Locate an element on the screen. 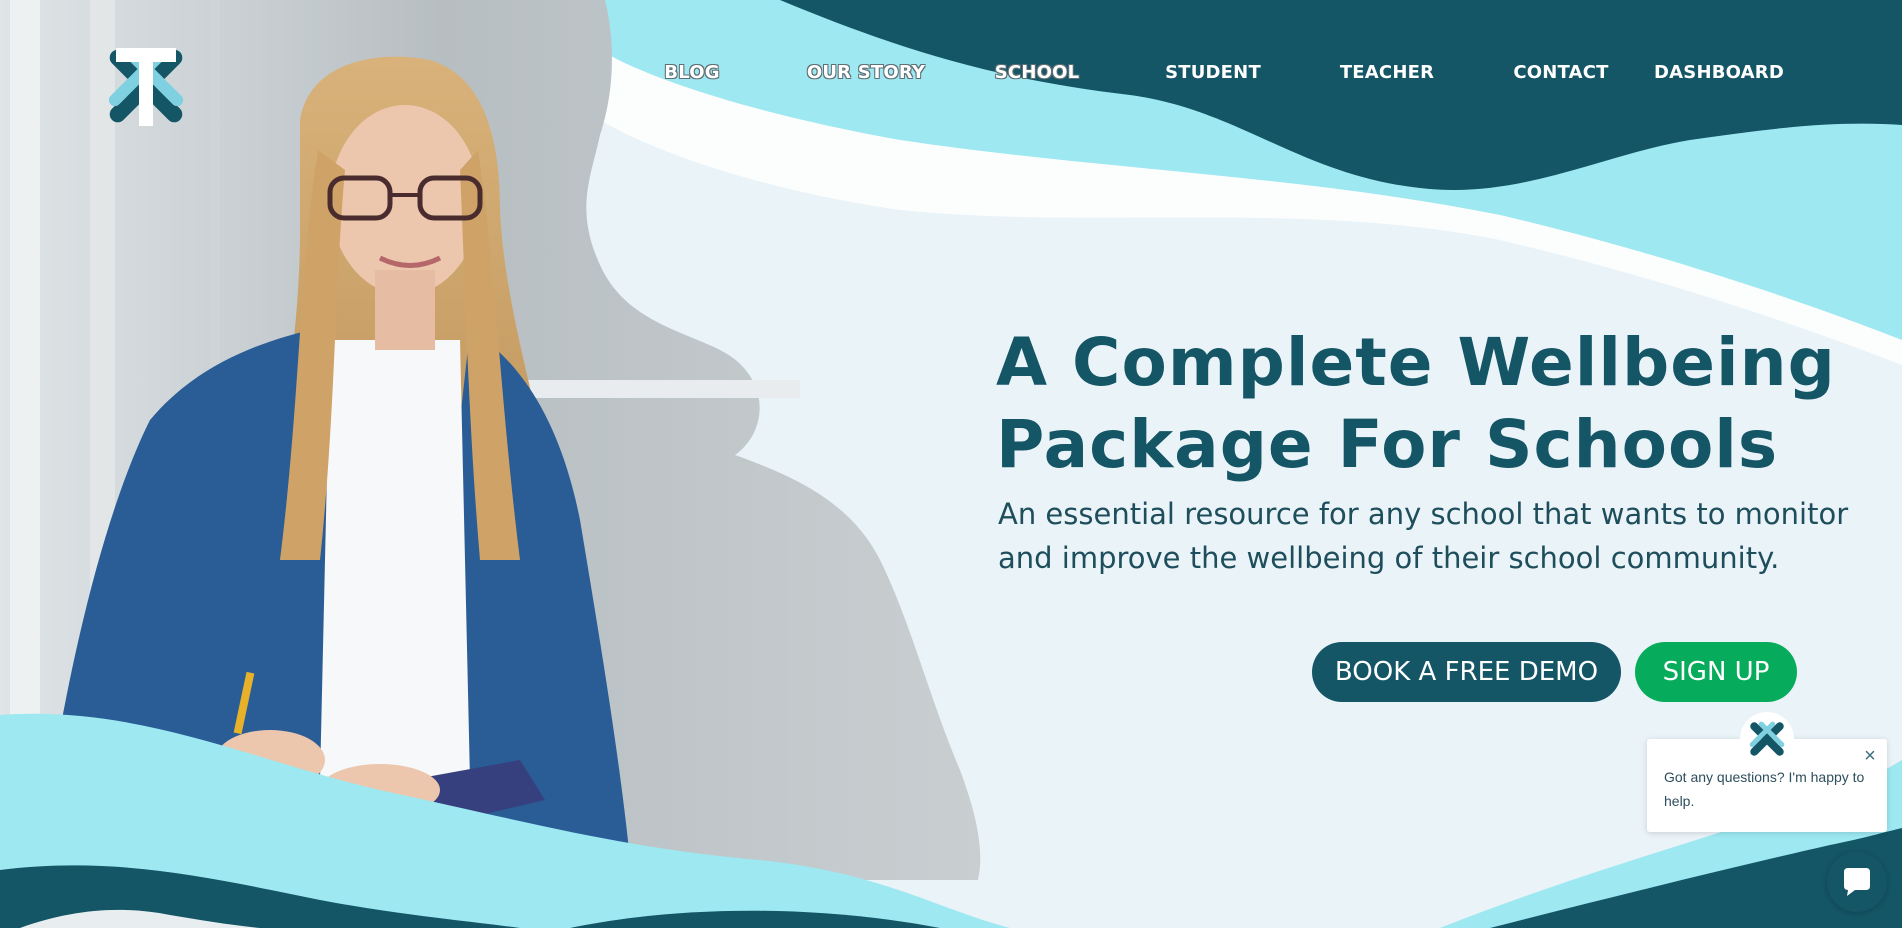  close-icon: × is located at coordinates (1870, 756).